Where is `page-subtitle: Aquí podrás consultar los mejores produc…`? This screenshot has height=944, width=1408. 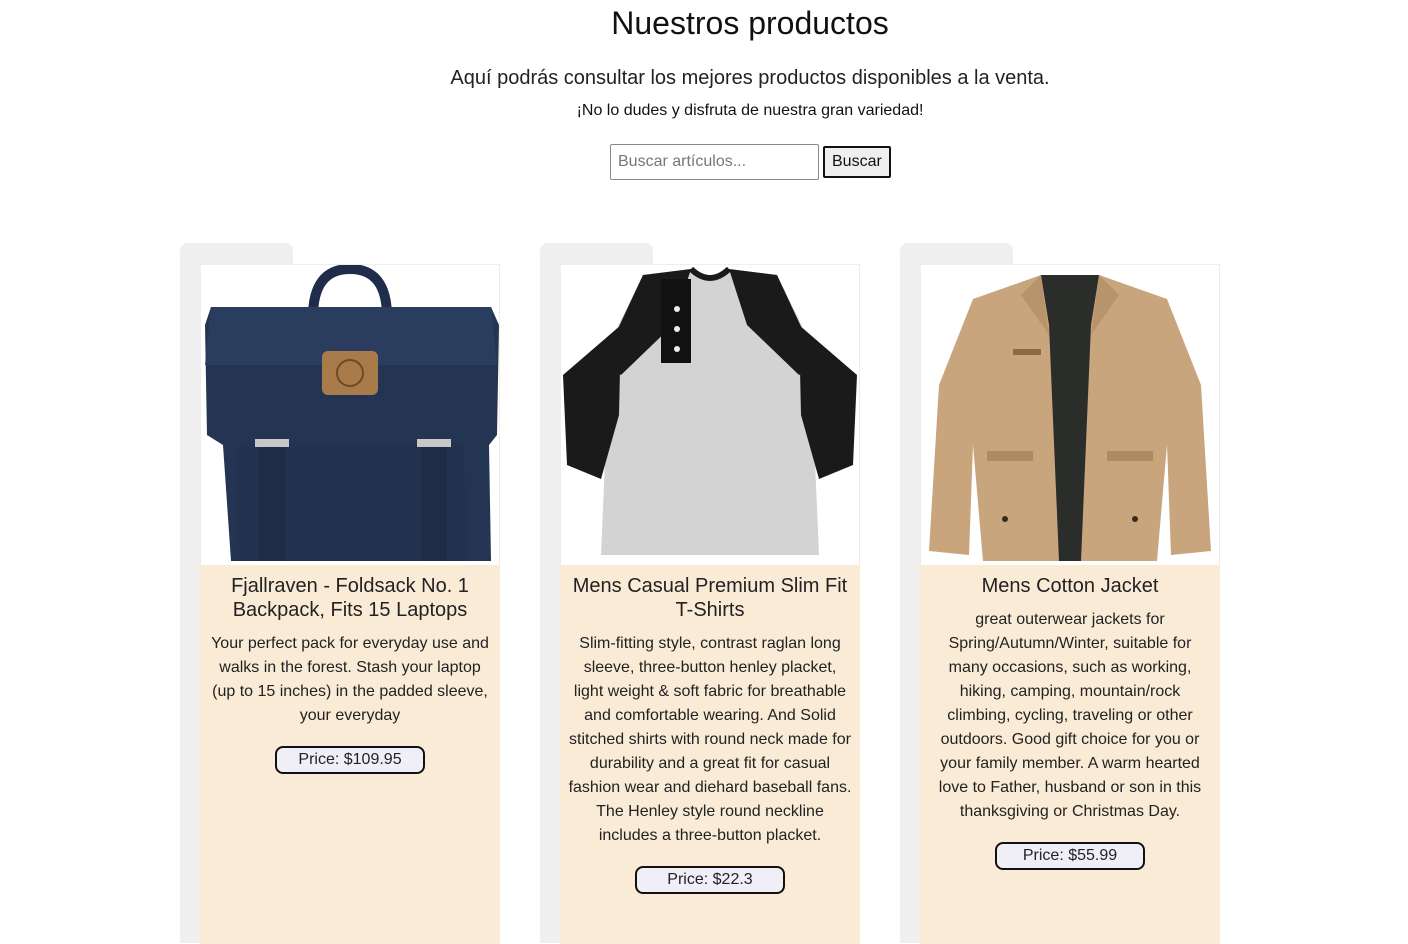
page-subtitle: Aquí podrás consultar los mejores produc… is located at coordinates (750, 78).